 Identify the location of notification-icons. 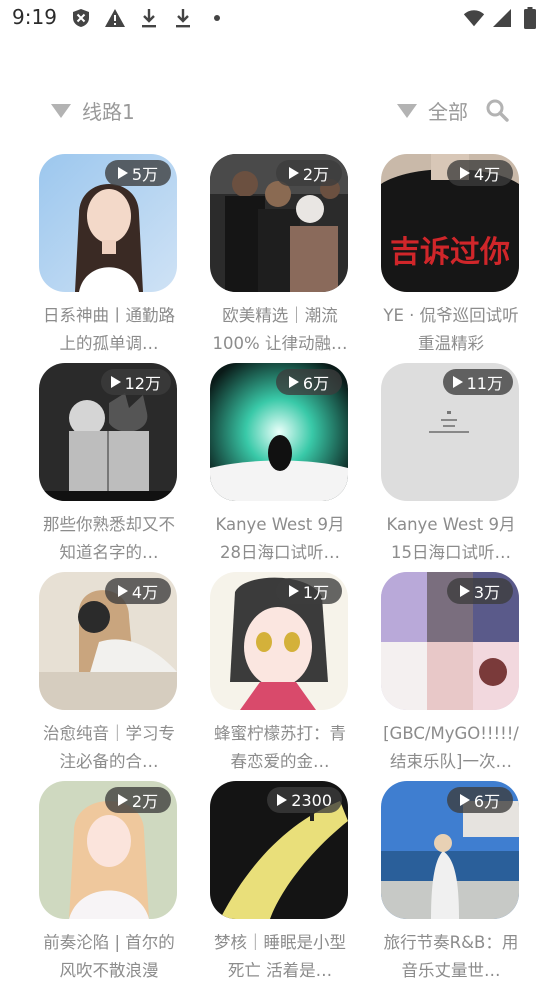
(149, 18).